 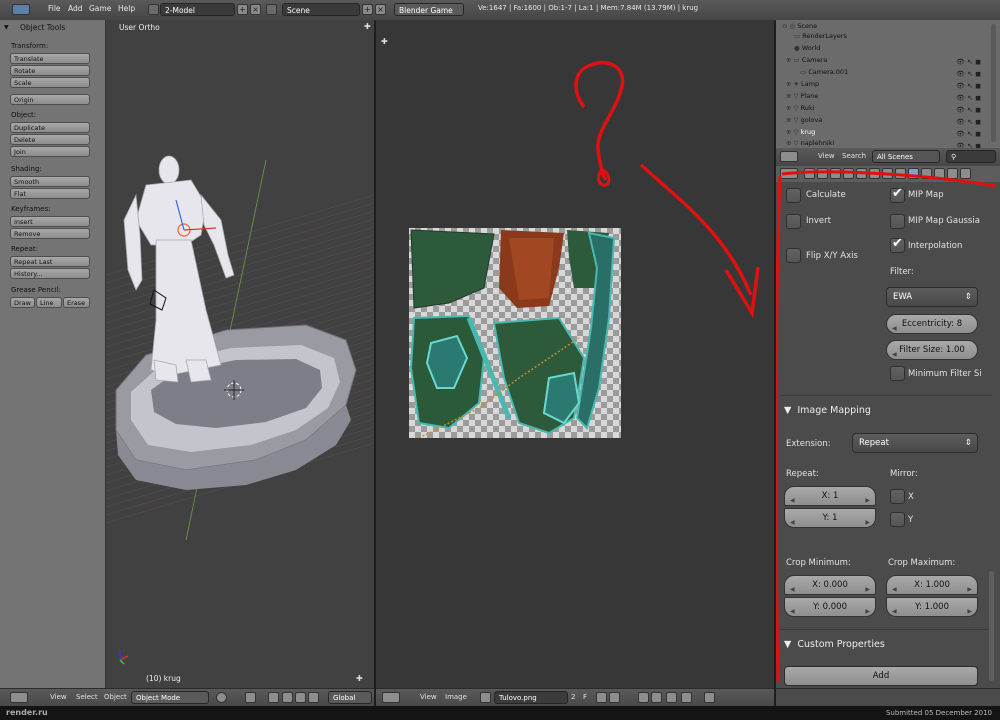 What do you see at coordinates (21, 9) in the screenshot?
I see `info-editor-icon` at bounding box center [21, 9].